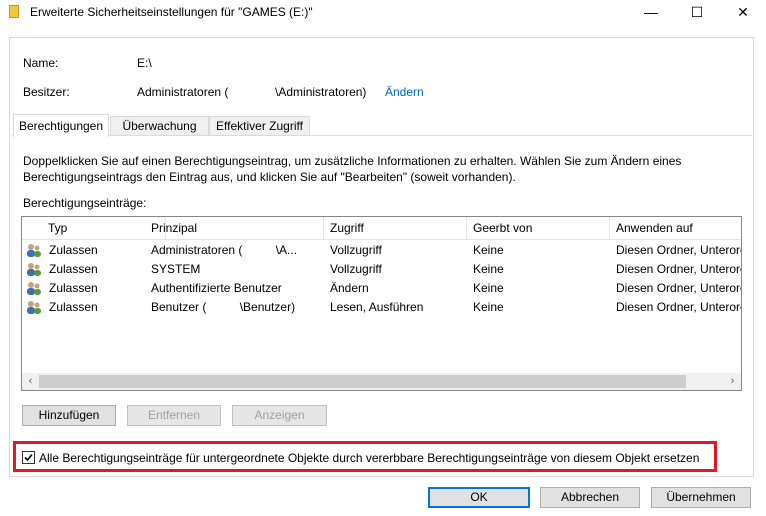 The image size is (766, 516). I want to click on minimize-button: —, so click(651, 12).